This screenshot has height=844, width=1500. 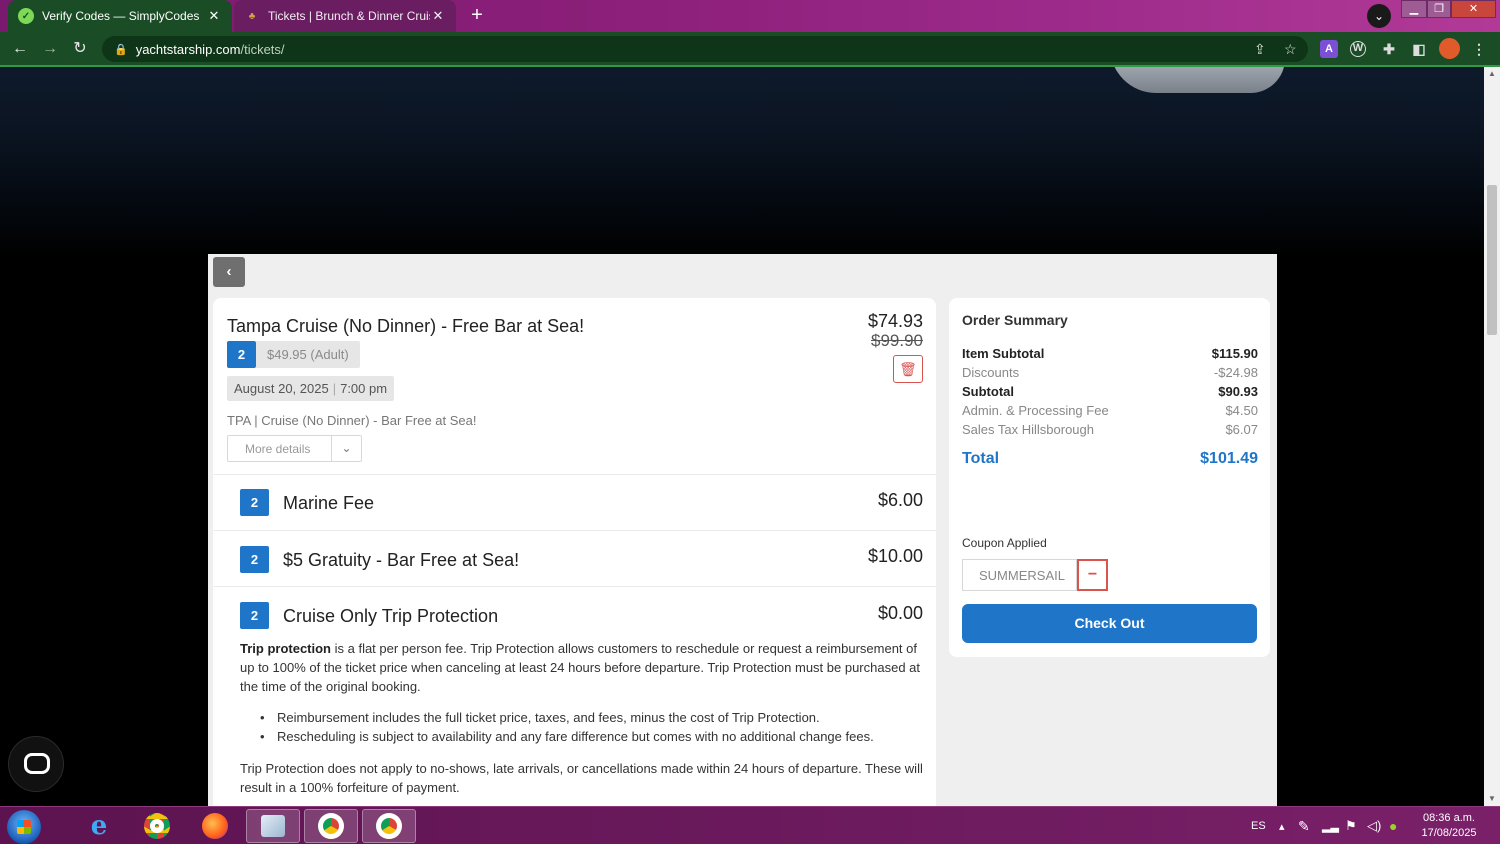 What do you see at coordinates (1329, 49) in the screenshot?
I see `extension-a-icon: A` at bounding box center [1329, 49].